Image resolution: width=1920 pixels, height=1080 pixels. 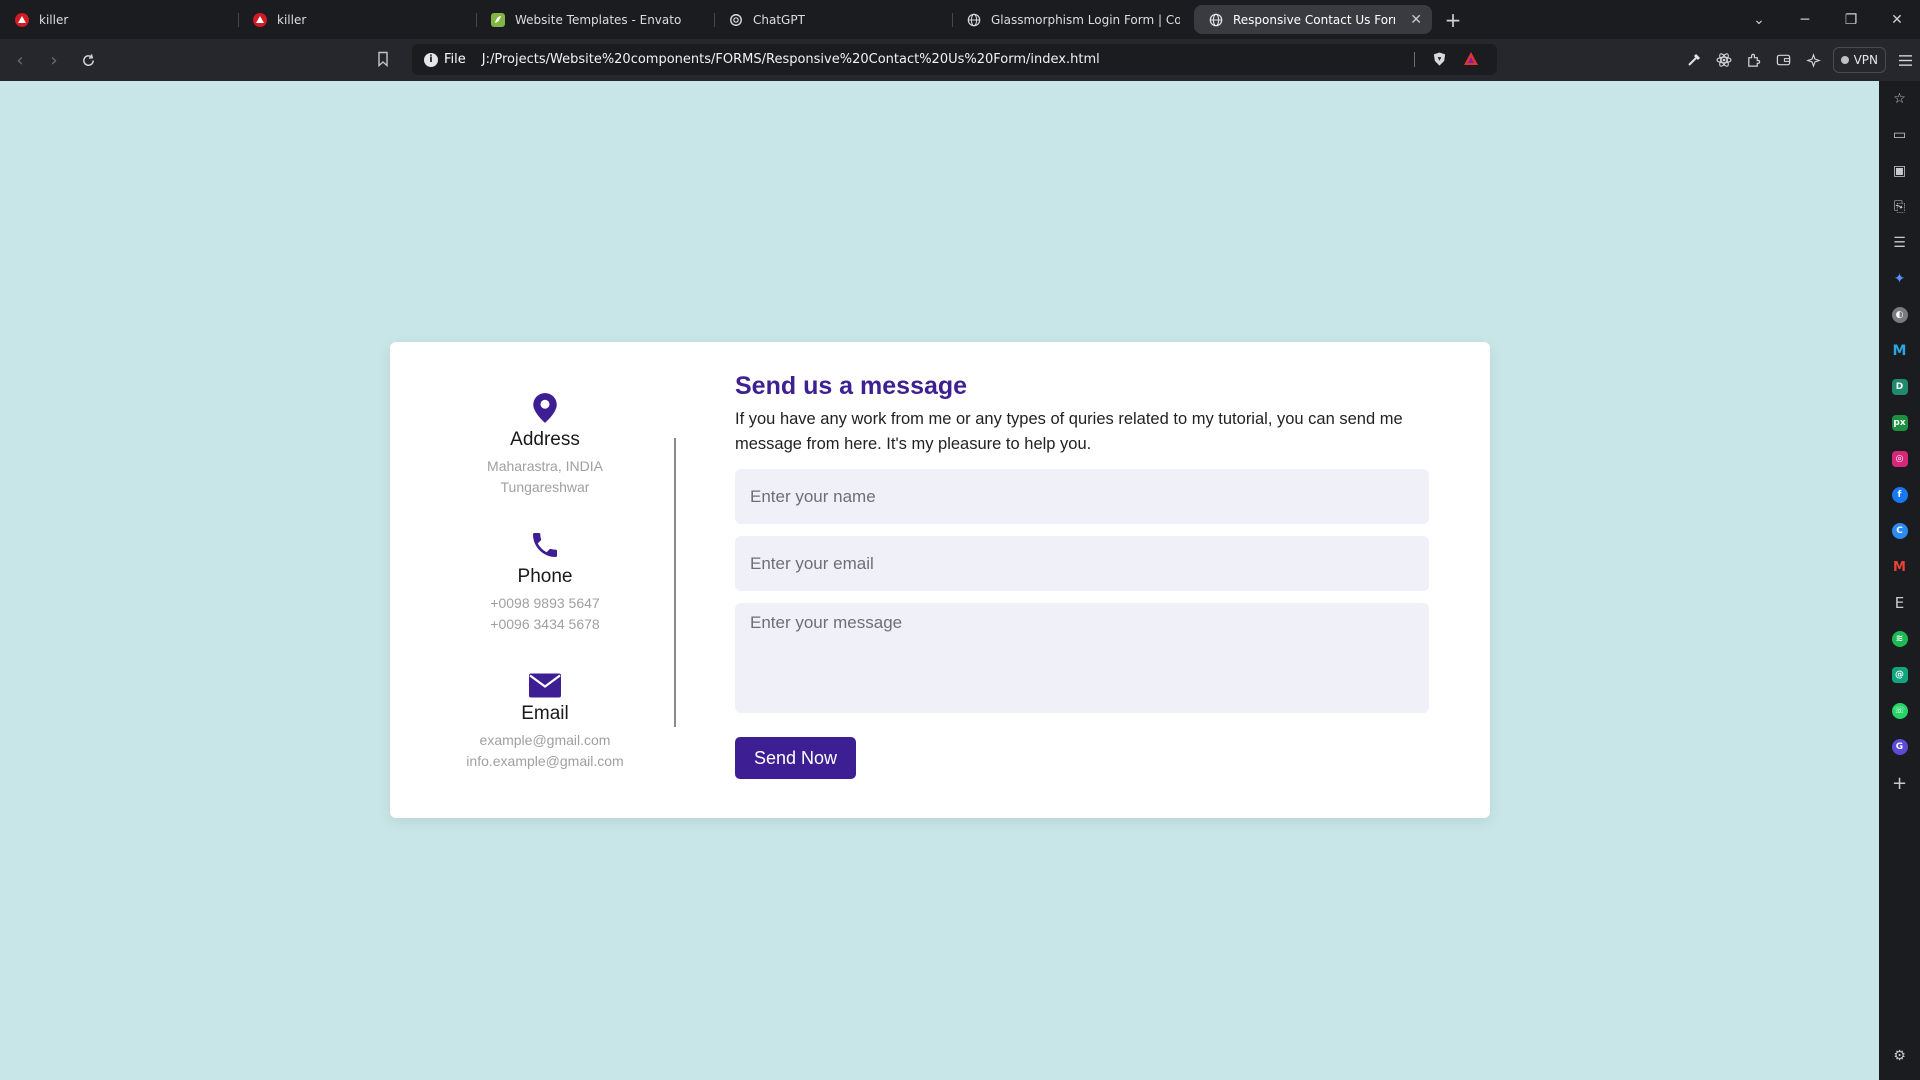 What do you see at coordinates (675, 582) in the screenshot?
I see `vertical-divider` at bounding box center [675, 582].